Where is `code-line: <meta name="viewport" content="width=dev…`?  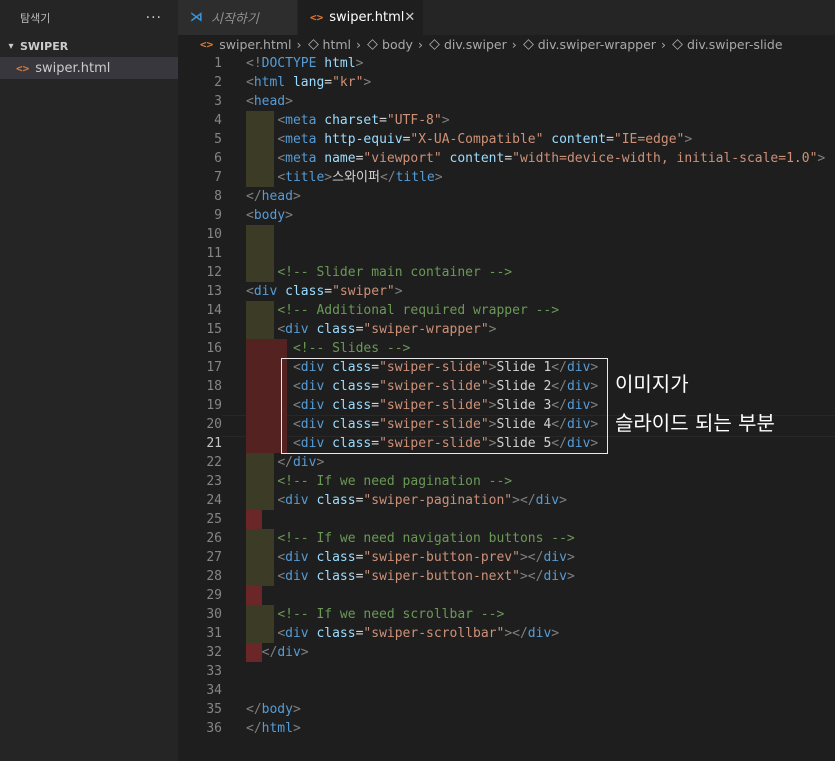
code-line: <meta name="viewport" content="width=dev… is located at coordinates (540, 158).